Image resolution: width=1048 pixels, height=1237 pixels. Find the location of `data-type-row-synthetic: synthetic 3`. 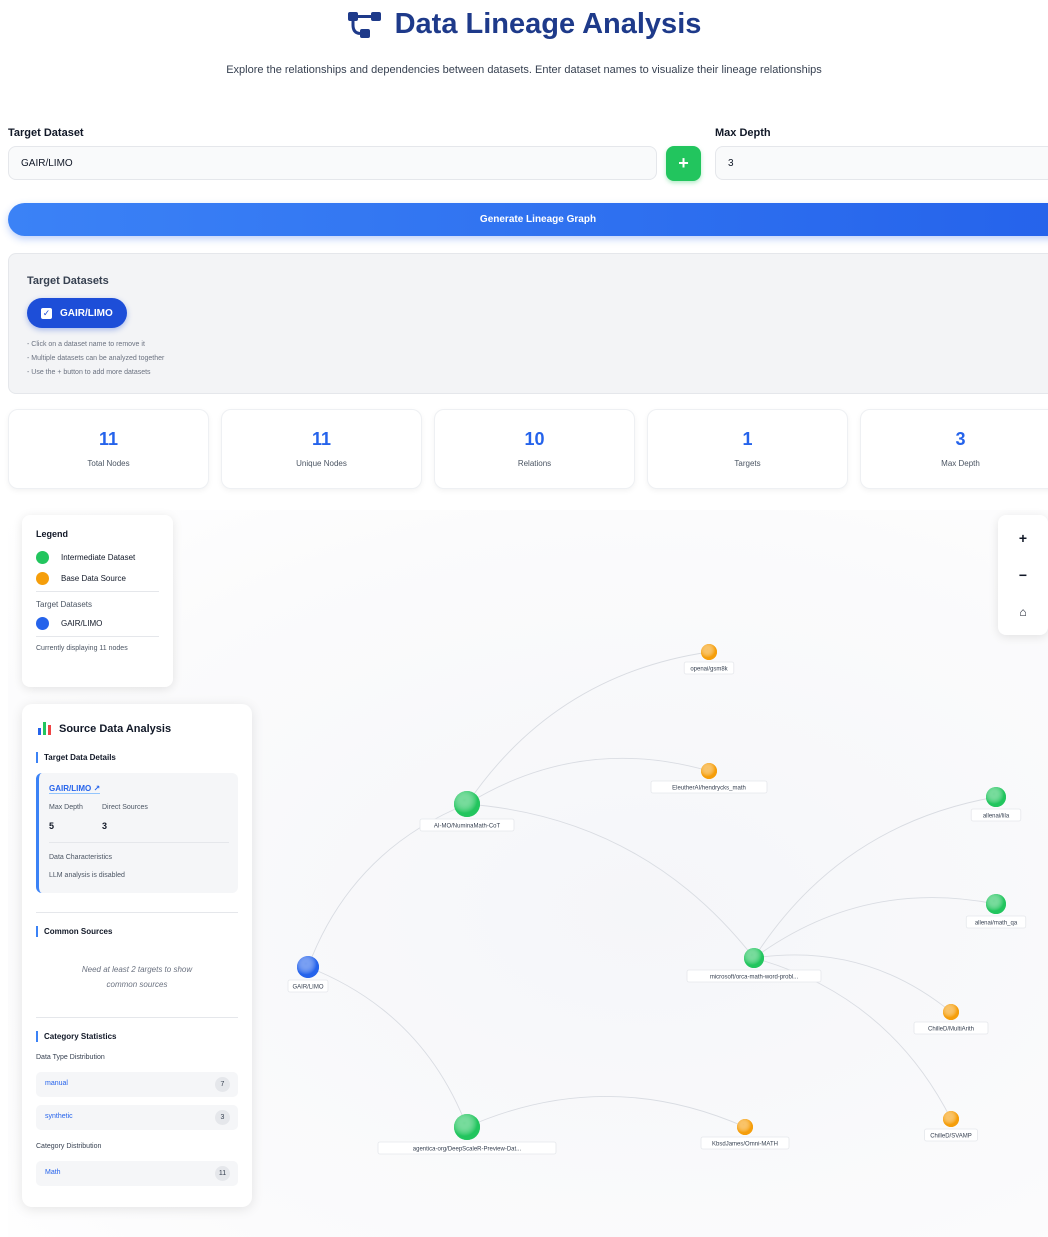

data-type-row-synthetic: synthetic 3 is located at coordinates (137, 1117).